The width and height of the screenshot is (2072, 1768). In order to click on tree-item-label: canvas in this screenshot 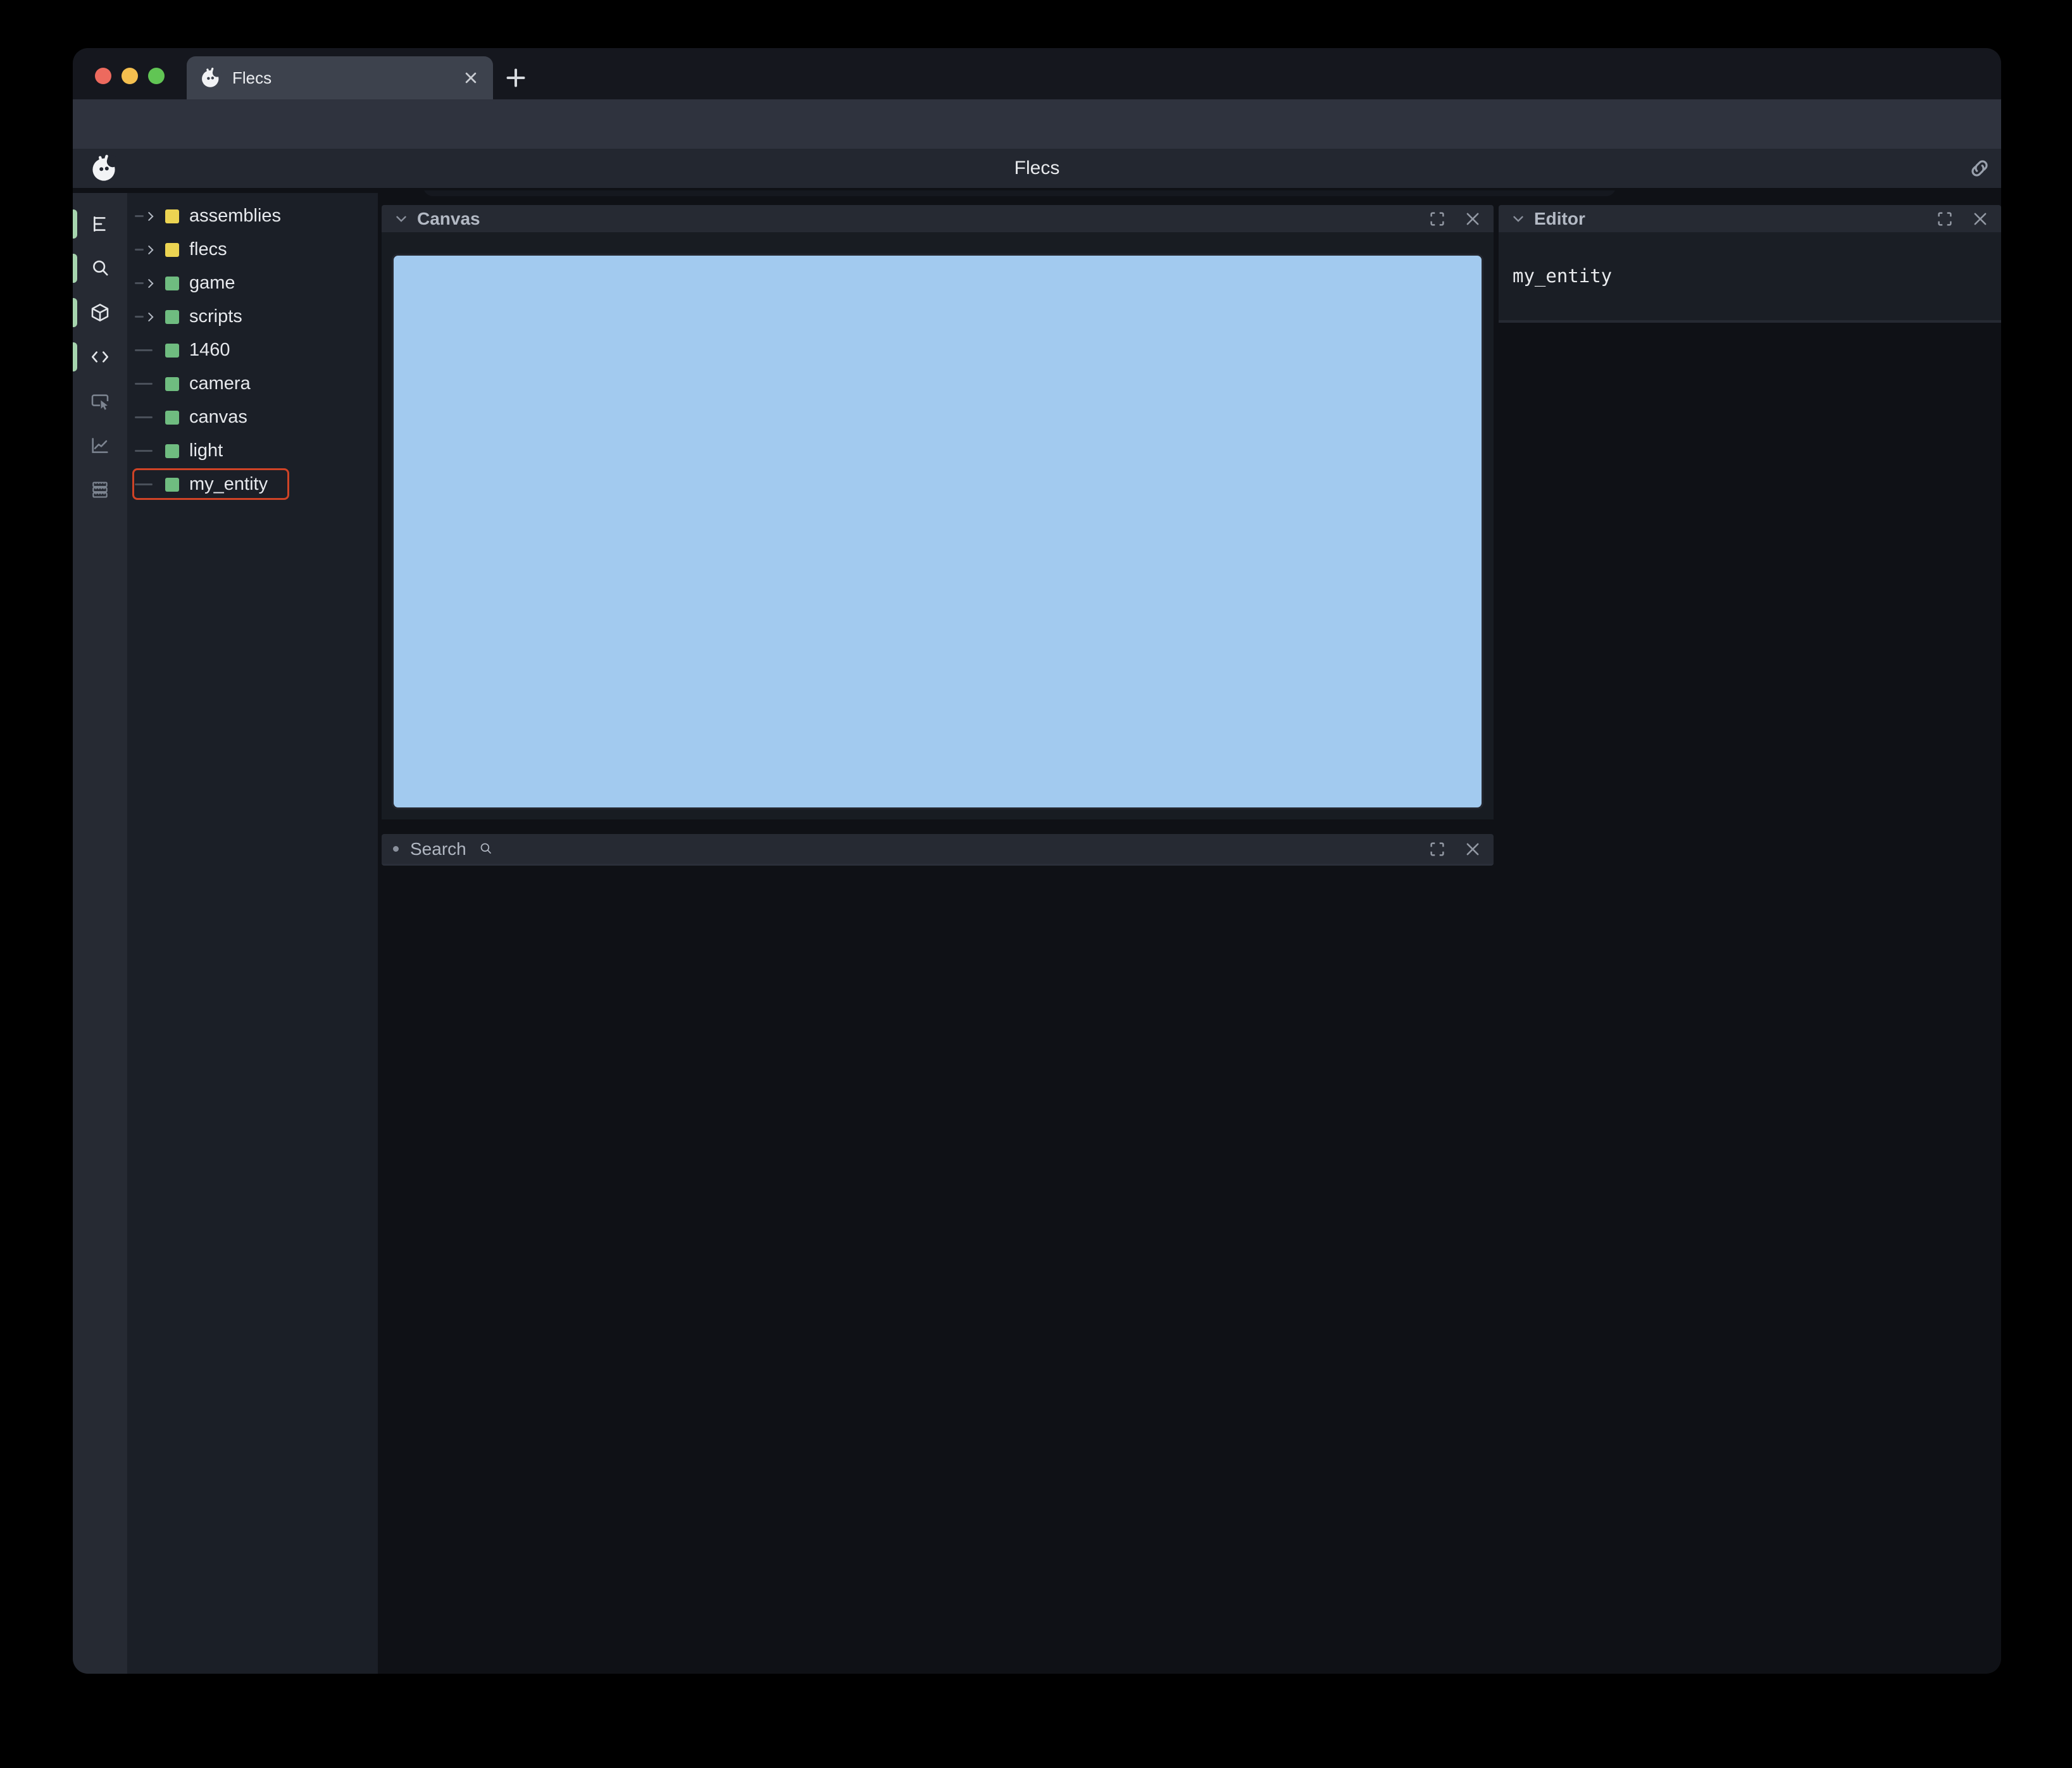, I will do `click(218, 417)`.